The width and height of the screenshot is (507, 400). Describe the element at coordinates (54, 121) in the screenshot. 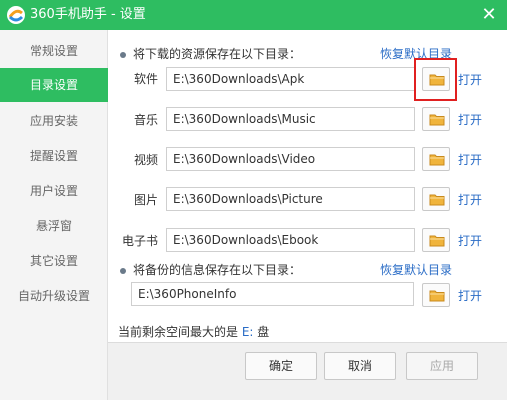

I see `sidebar-item-app-install: 应用安装` at that location.